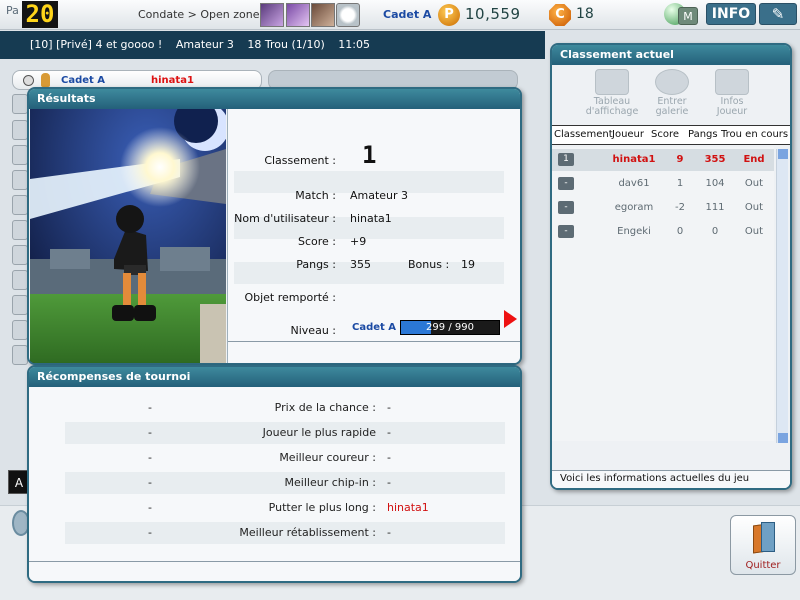 This screenshot has width=800, height=600. I want to click on rank-label: Classement :, so click(300, 160).